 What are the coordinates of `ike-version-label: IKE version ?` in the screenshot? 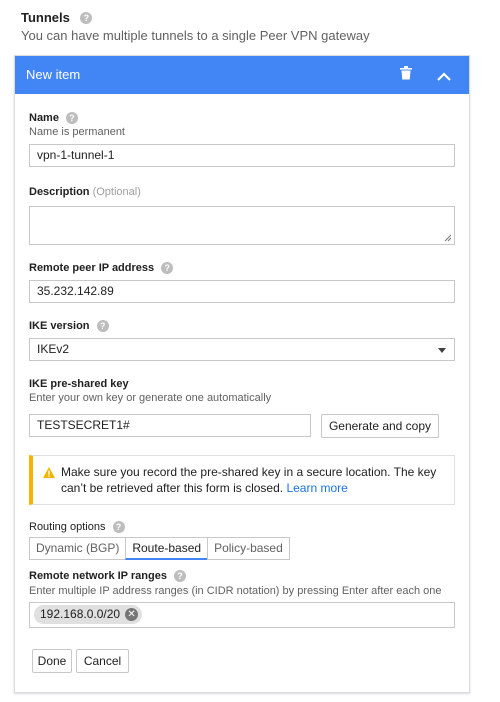 It's located at (69, 326).